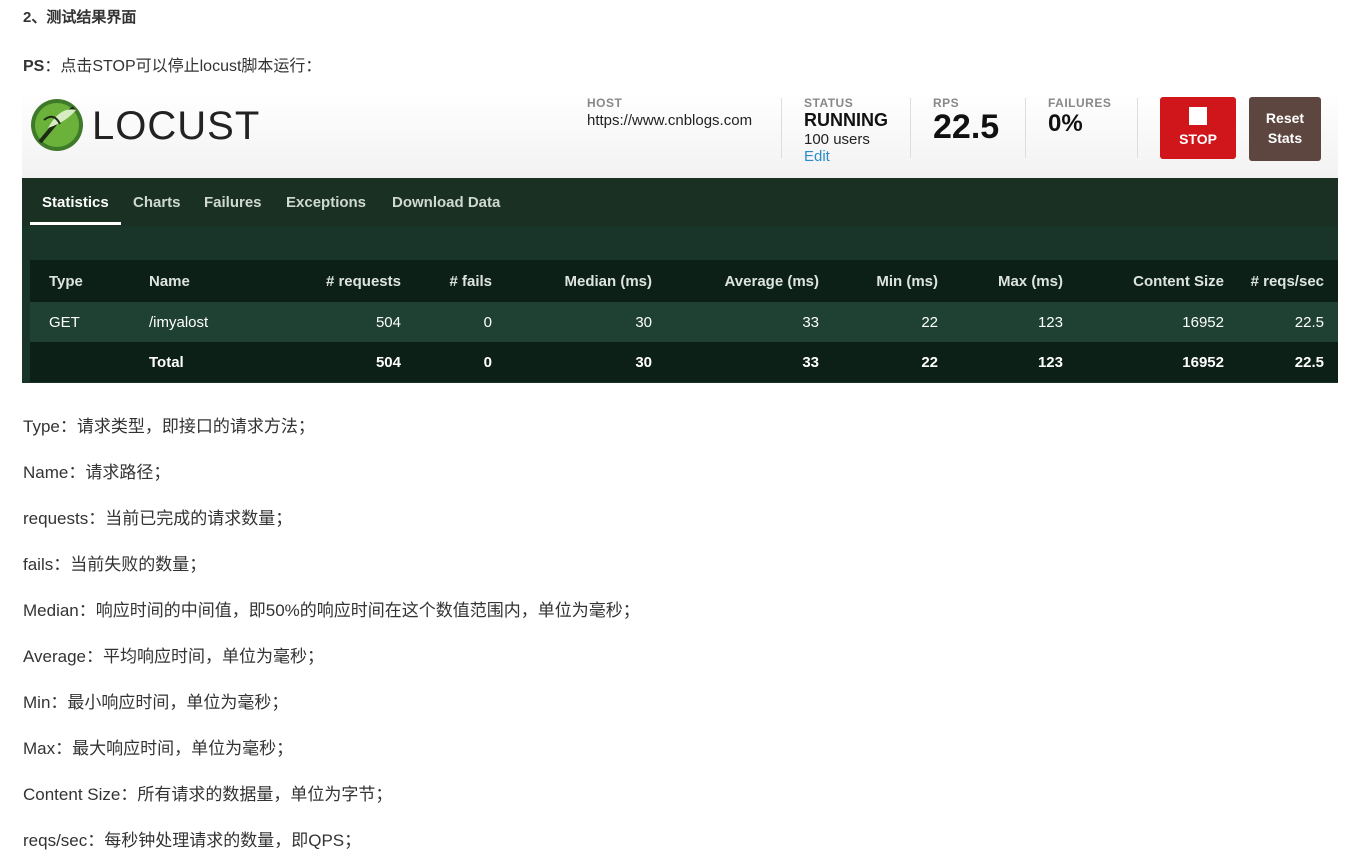 This screenshot has height=852, width=1358. Describe the element at coordinates (208, 794) in the screenshot. I see `desc-content-size: Content Size：所有请求的数据量，单位为字节；` at that location.